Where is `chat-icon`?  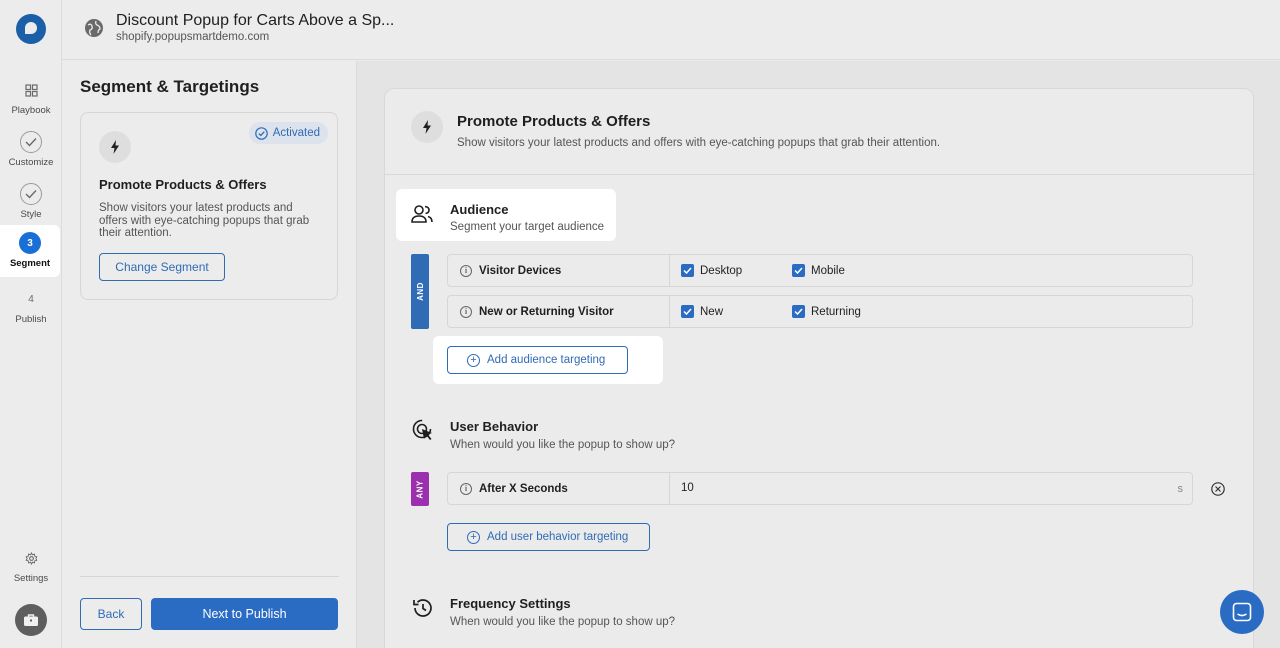 chat-icon is located at coordinates (1242, 612).